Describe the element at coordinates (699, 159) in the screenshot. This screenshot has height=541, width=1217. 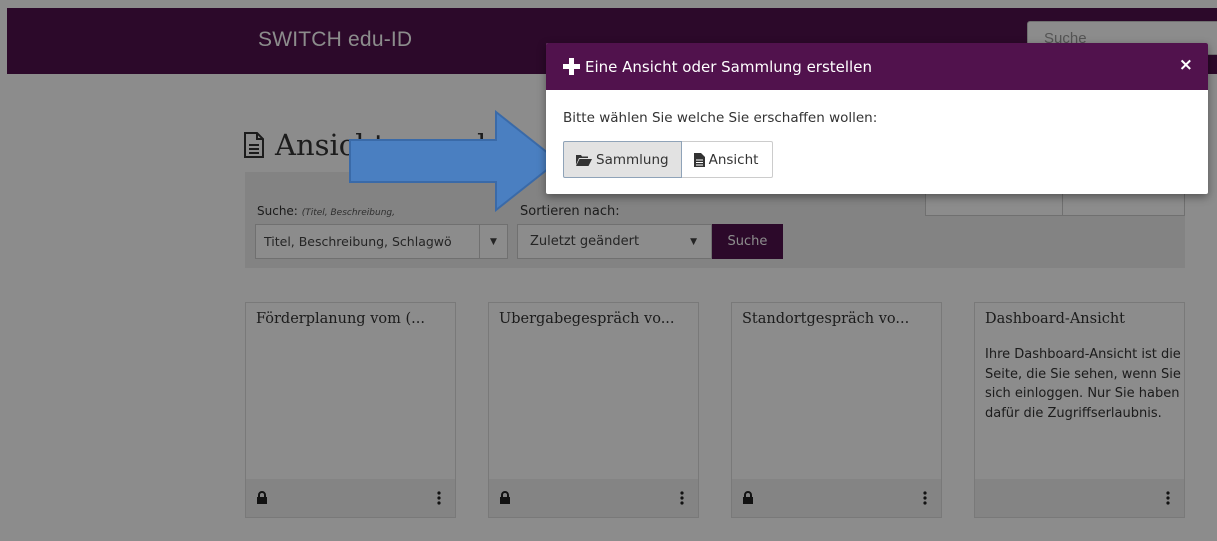
I see `file-text-icon` at that location.